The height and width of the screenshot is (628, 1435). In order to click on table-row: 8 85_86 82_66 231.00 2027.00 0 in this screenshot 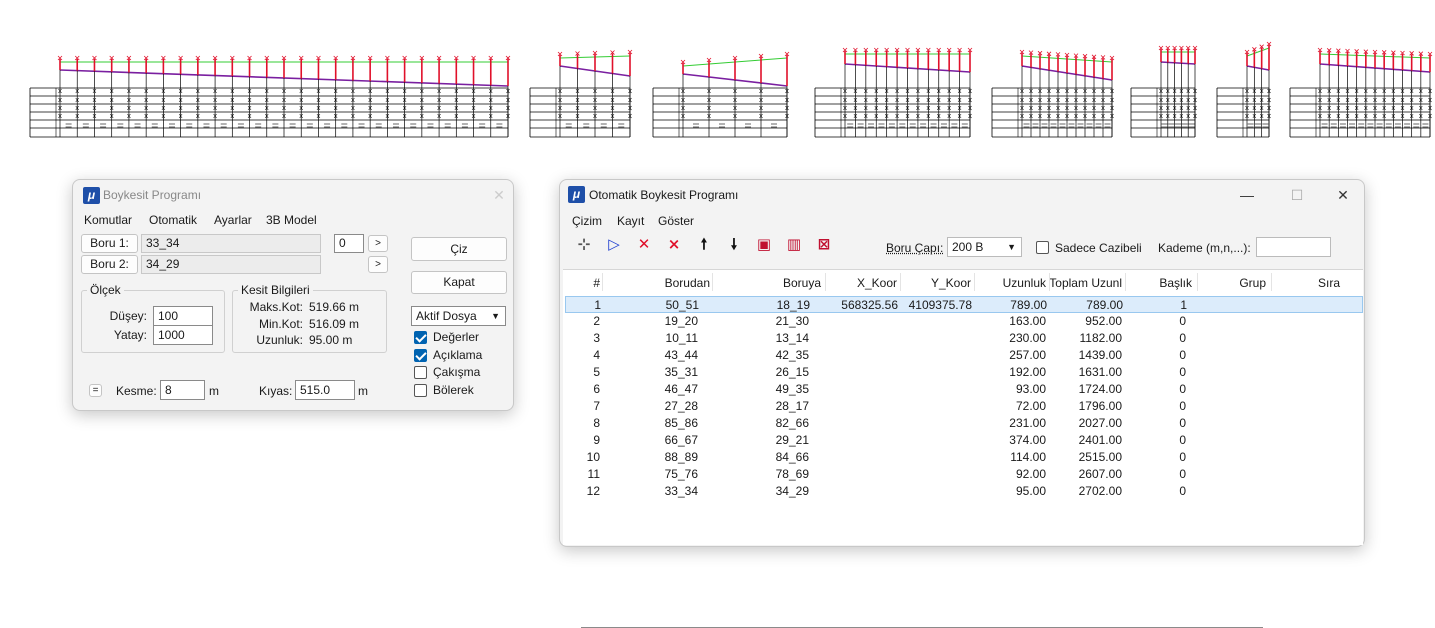, I will do `click(964, 423)`.